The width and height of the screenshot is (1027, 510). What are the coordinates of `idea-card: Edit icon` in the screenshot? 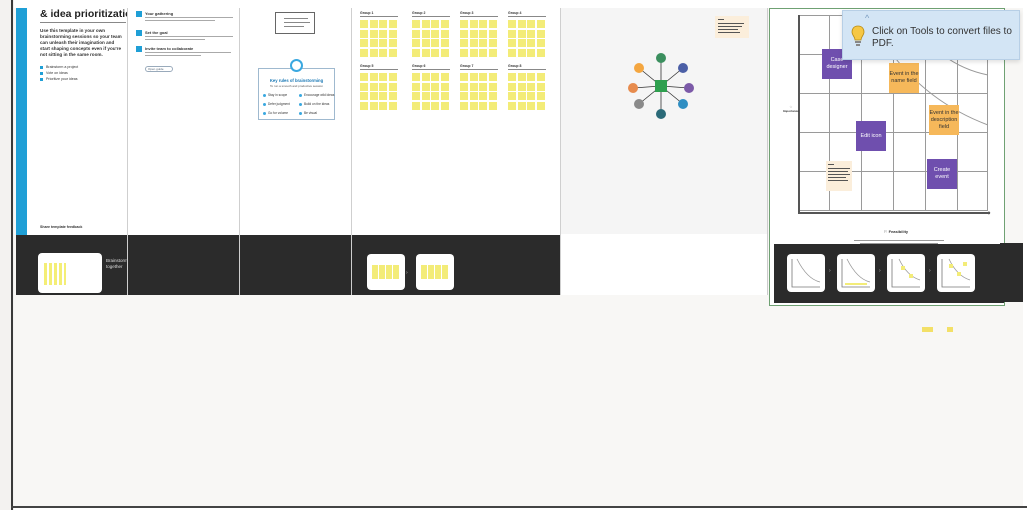 It's located at (871, 136).